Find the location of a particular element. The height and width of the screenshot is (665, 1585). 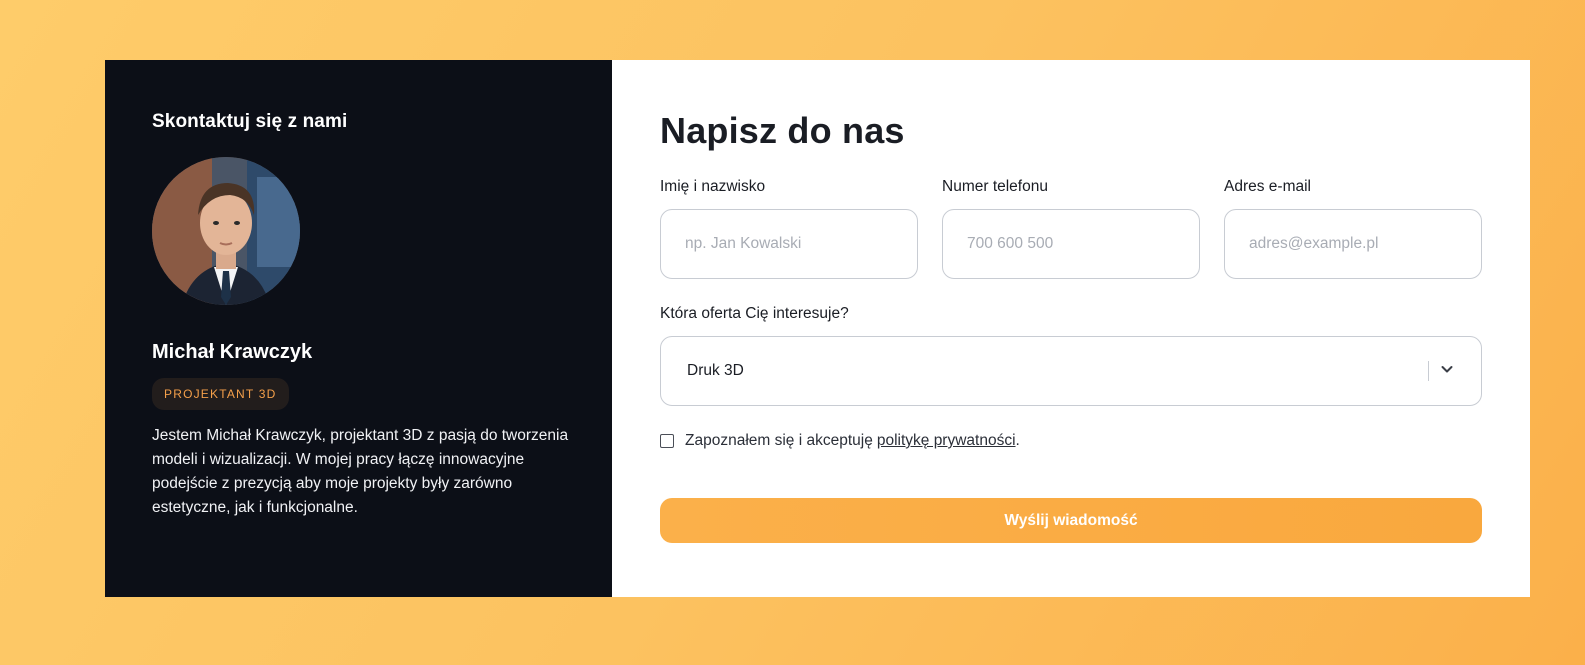

phone-field-group: Numer telefonu is located at coordinates (1071, 228).